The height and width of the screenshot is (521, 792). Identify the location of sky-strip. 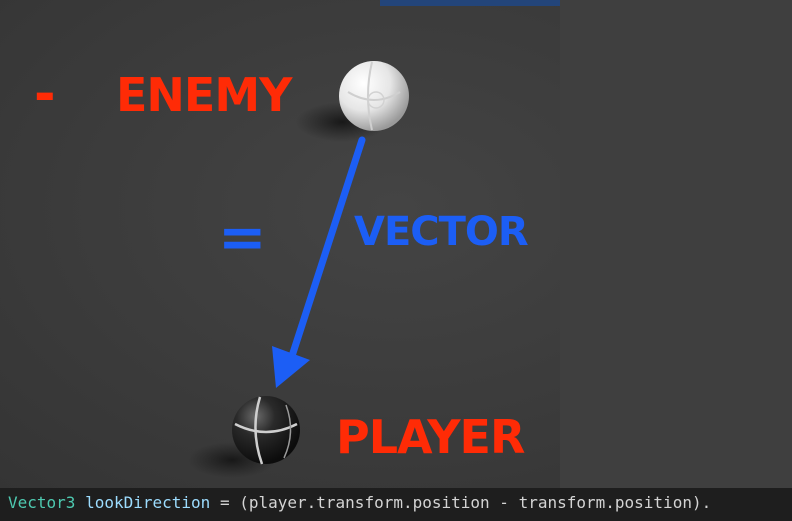
(470, 3).